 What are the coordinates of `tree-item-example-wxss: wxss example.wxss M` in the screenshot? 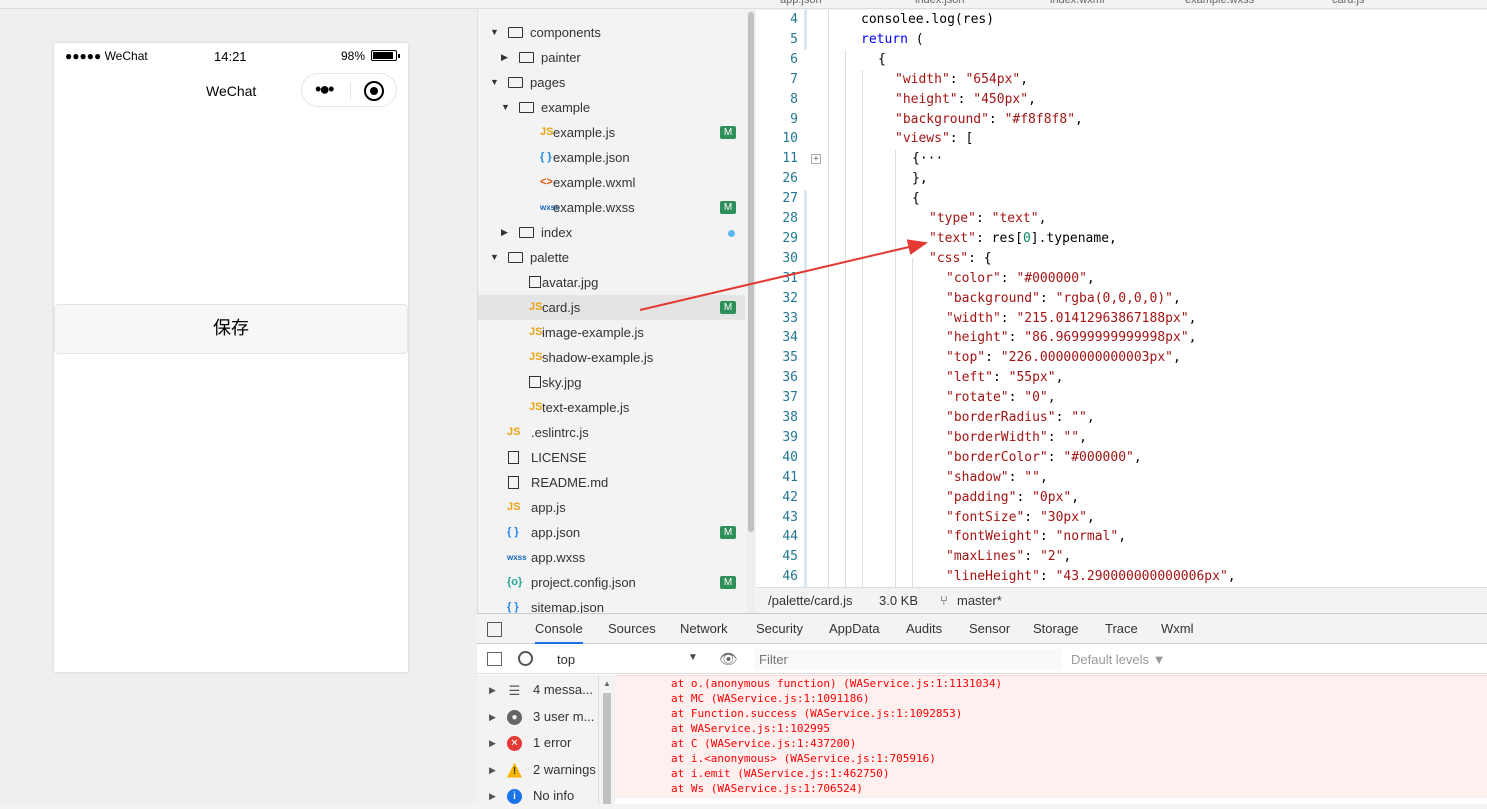 It's located at (611, 207).